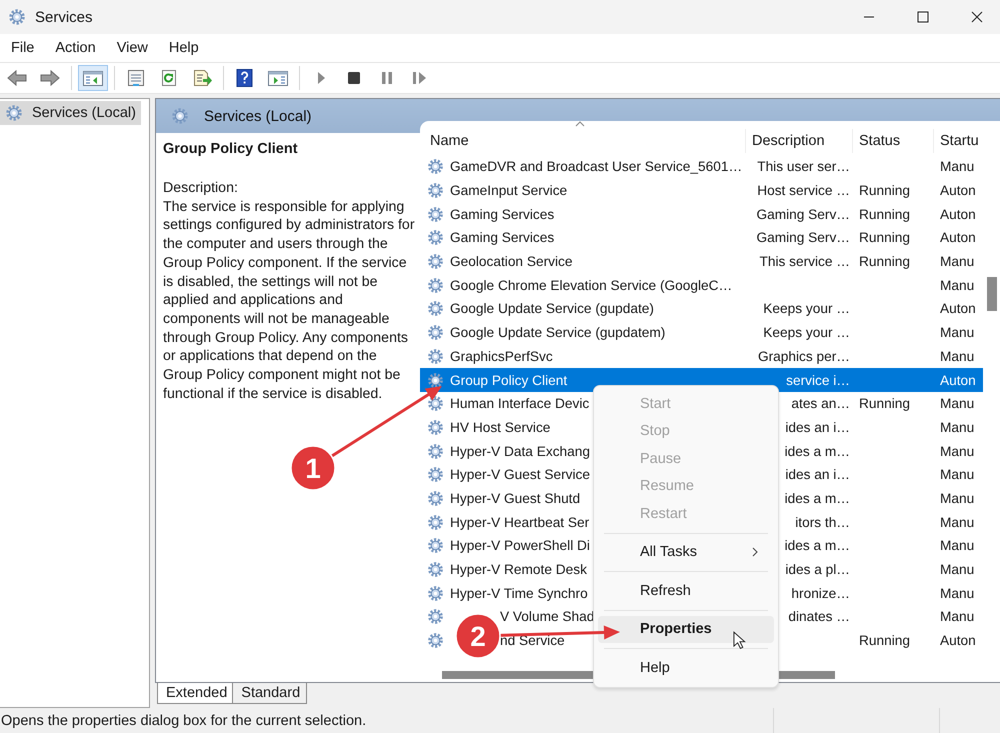 The width and height of the screenshot is (1000, 733). I want to click on description-label: Description:, so click(201, 188).